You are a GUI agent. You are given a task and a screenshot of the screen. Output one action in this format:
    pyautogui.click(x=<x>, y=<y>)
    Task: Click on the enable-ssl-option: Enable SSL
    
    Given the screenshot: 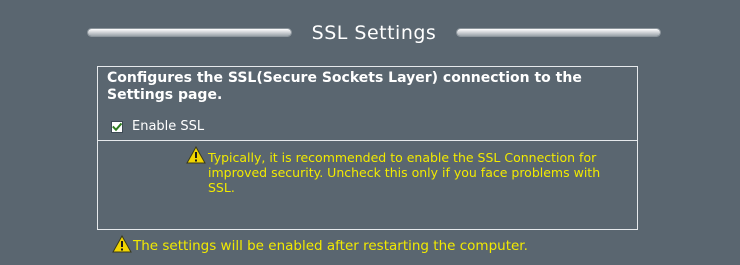 What is the action you would take?
    pyautogui.click(x=157, y=127)
    